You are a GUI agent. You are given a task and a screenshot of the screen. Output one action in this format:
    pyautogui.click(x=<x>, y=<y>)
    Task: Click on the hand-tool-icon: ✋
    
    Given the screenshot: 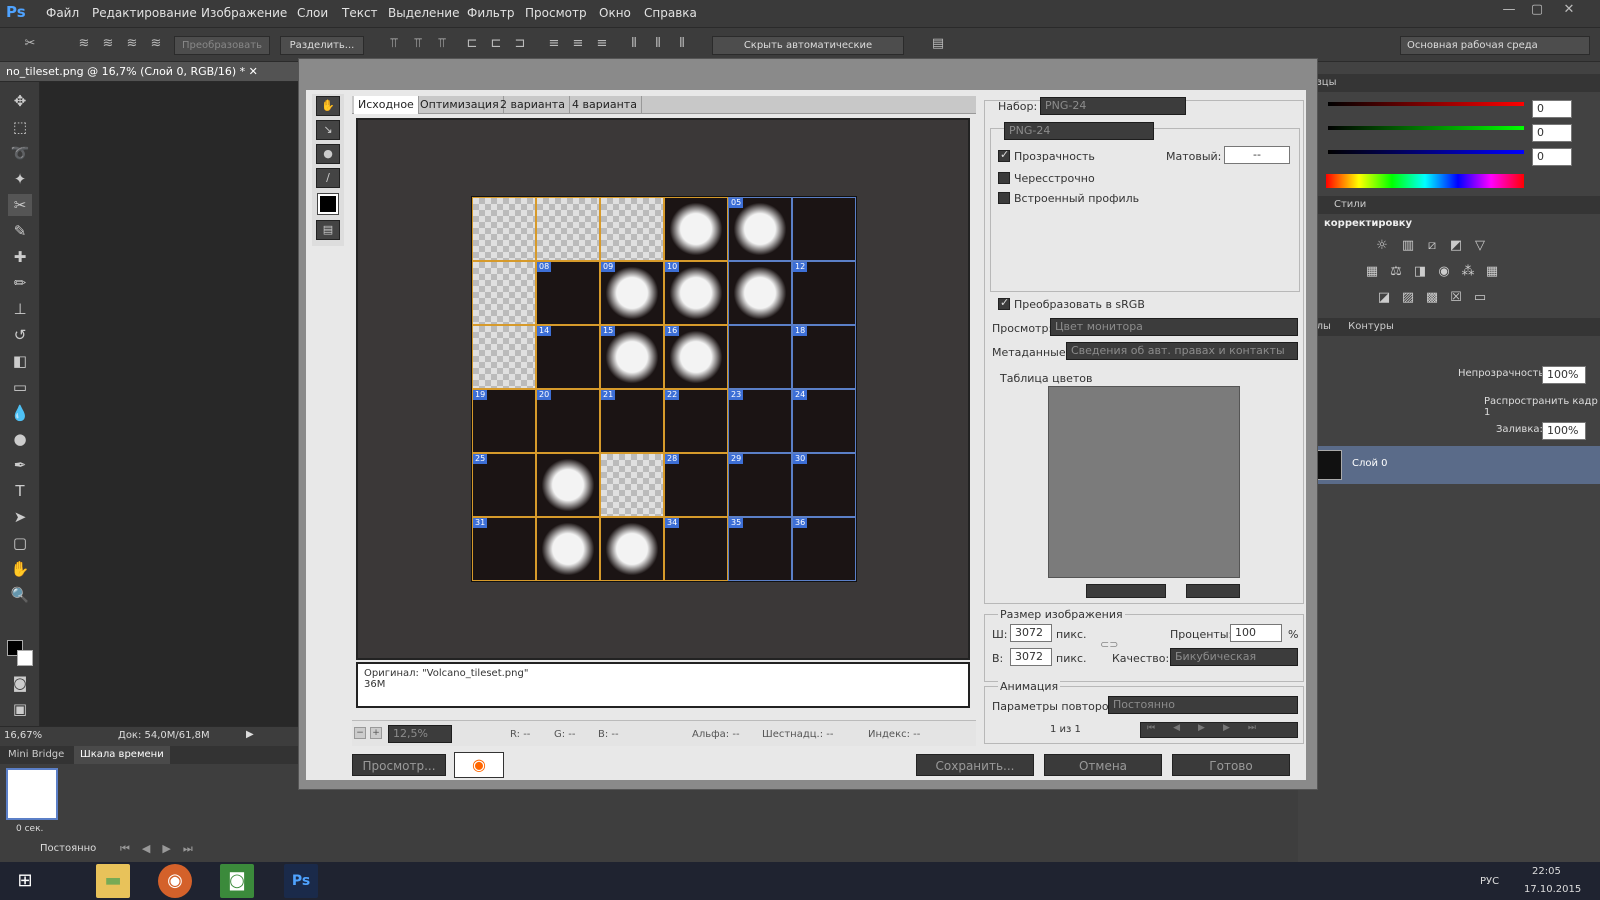 What is the action you would take?
    pyautogui.click(x=20, y=569)
    